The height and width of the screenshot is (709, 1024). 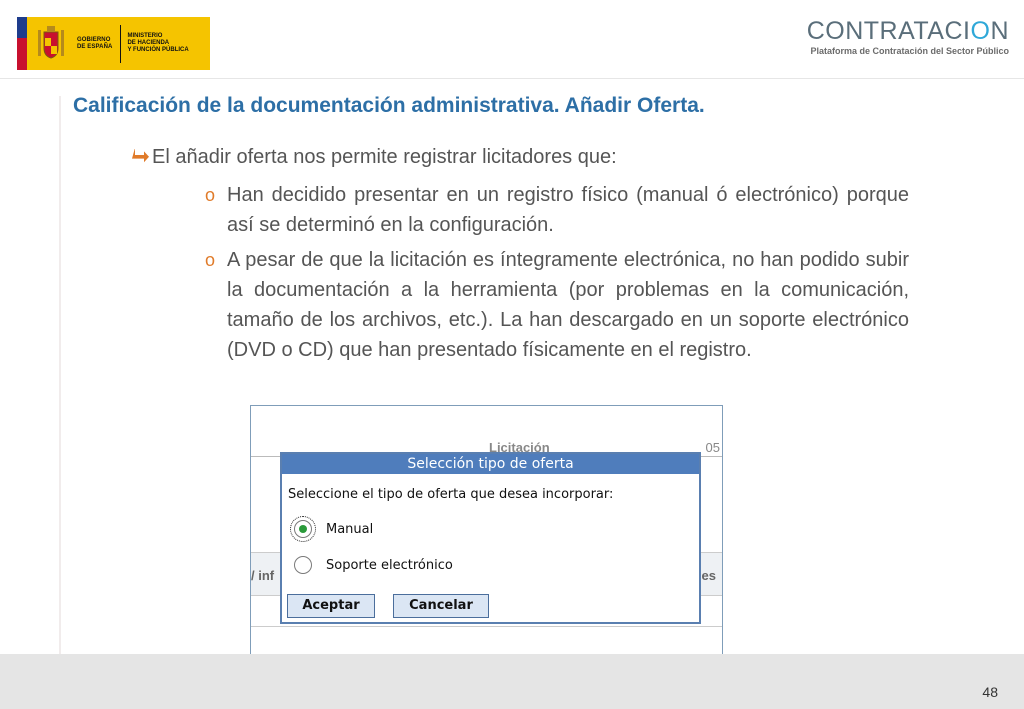 I want to click on background-row, so click(x=486, y=626).